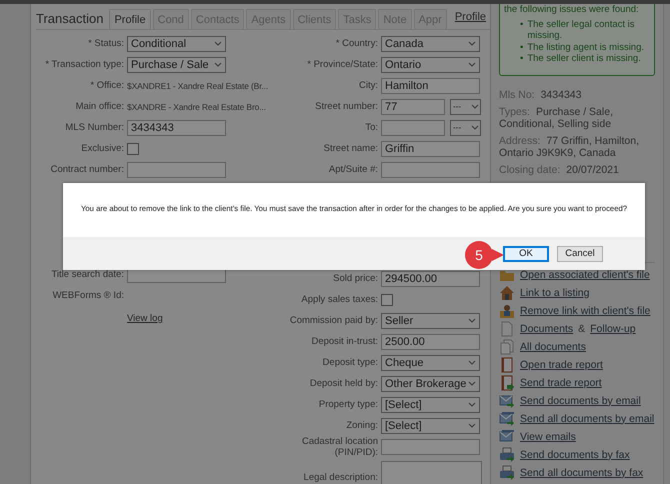  Describe the element at coordinates (430, 342) in the screenshot. I see `input-field: 2500.00` at that location.